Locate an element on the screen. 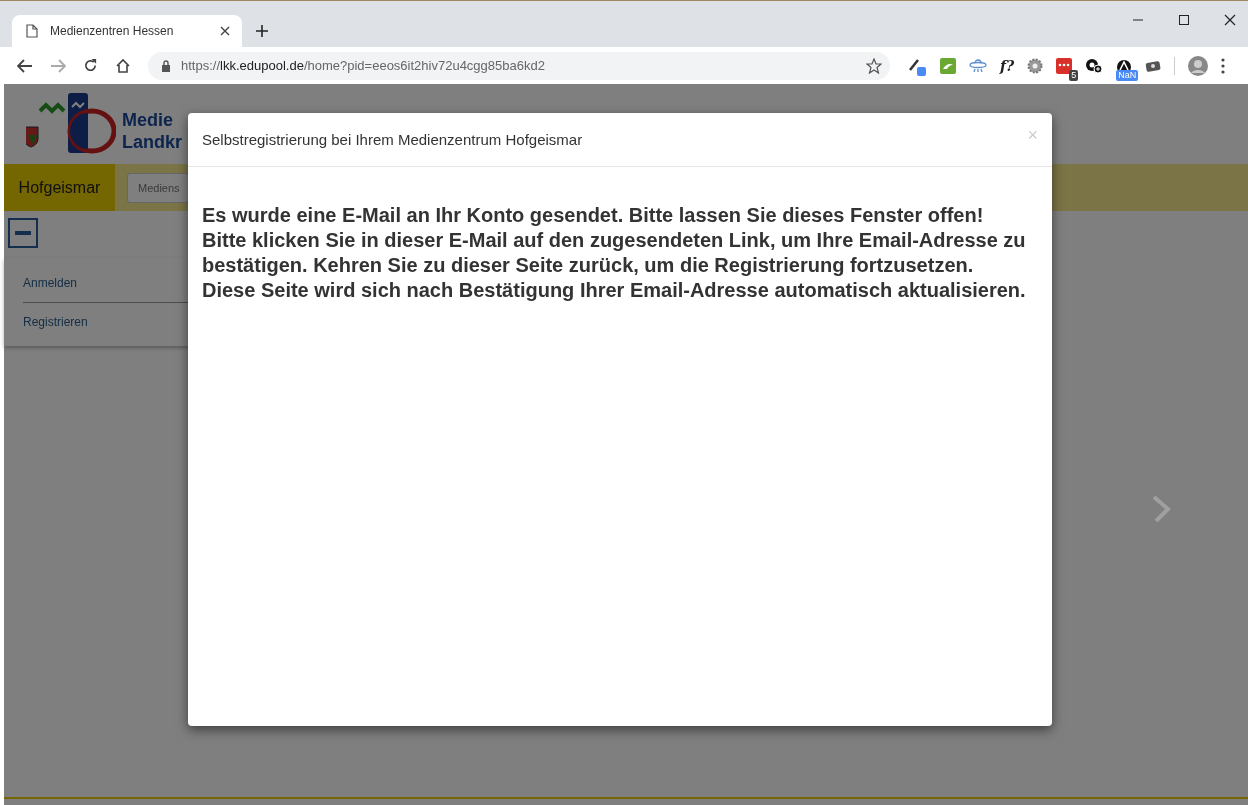 The width and height of the screenshot is (1248, 805). collapse-button is located at coordinates (23, 233).